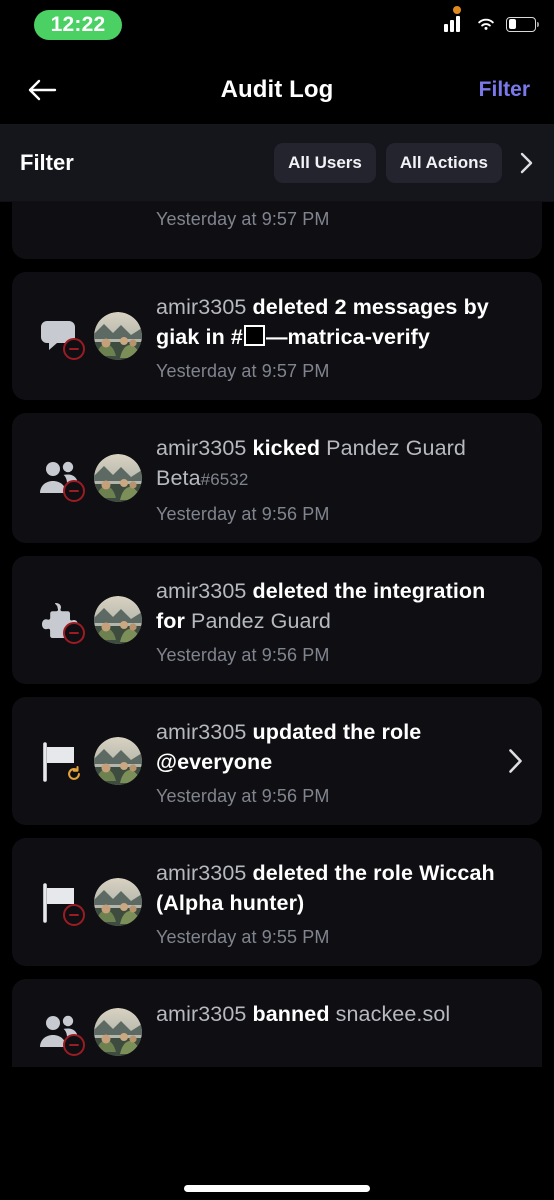 The image size is (554, 1200). Describe the element at coordinates (293, 307) in the screenshot. I see `entry-action-text: deleted` at that location.